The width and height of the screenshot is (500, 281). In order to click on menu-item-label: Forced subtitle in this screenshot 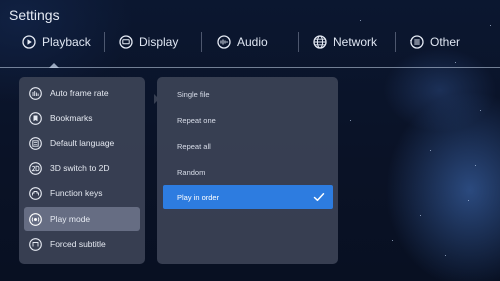, I will do `click(78, 244)`.